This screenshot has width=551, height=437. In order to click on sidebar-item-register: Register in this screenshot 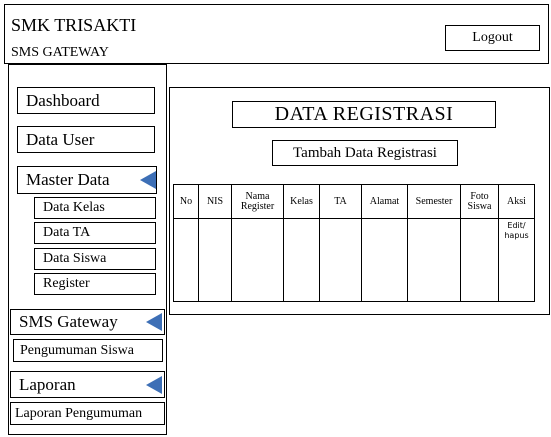, I will do `click(95, 284)`.